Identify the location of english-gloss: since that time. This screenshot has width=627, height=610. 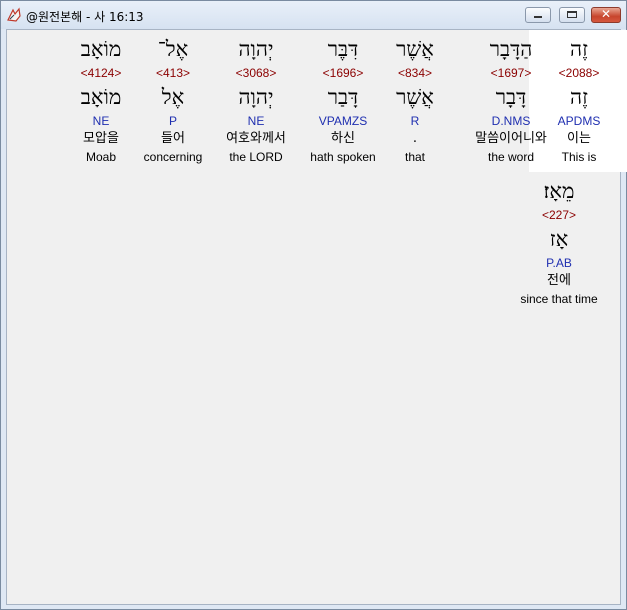
(559, 299).